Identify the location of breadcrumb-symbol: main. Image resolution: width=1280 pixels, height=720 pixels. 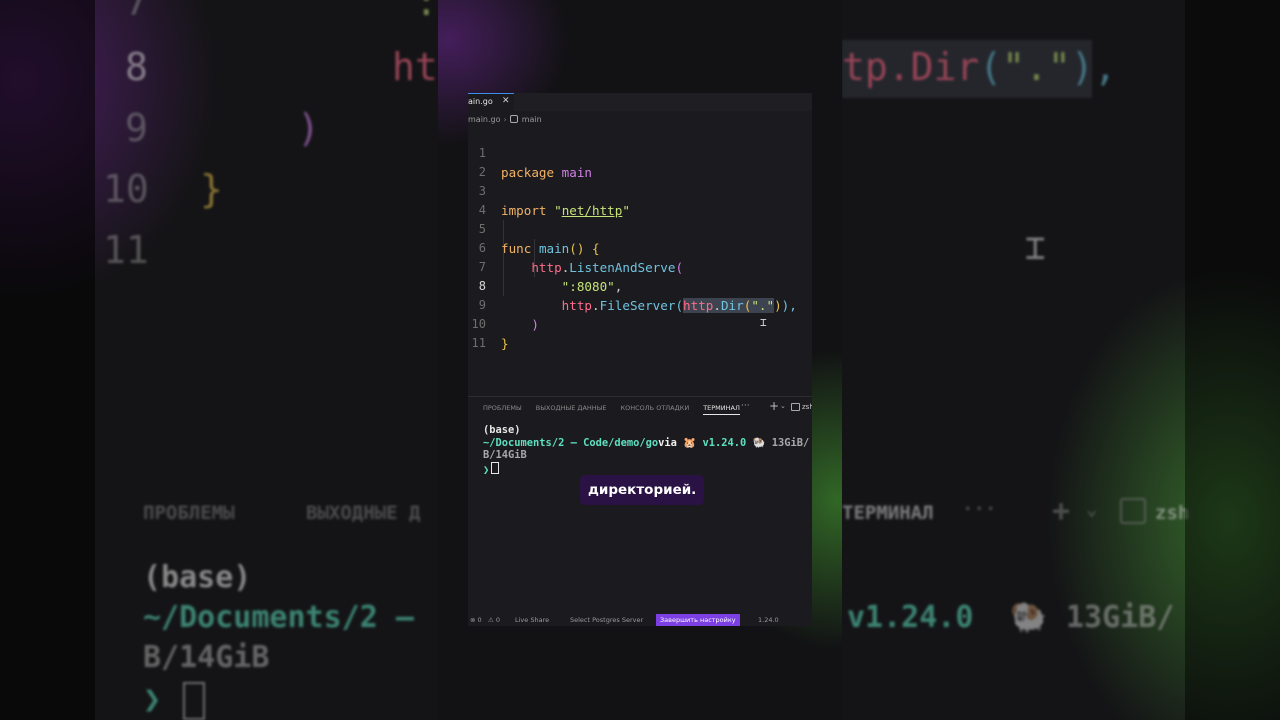
(532, 119).